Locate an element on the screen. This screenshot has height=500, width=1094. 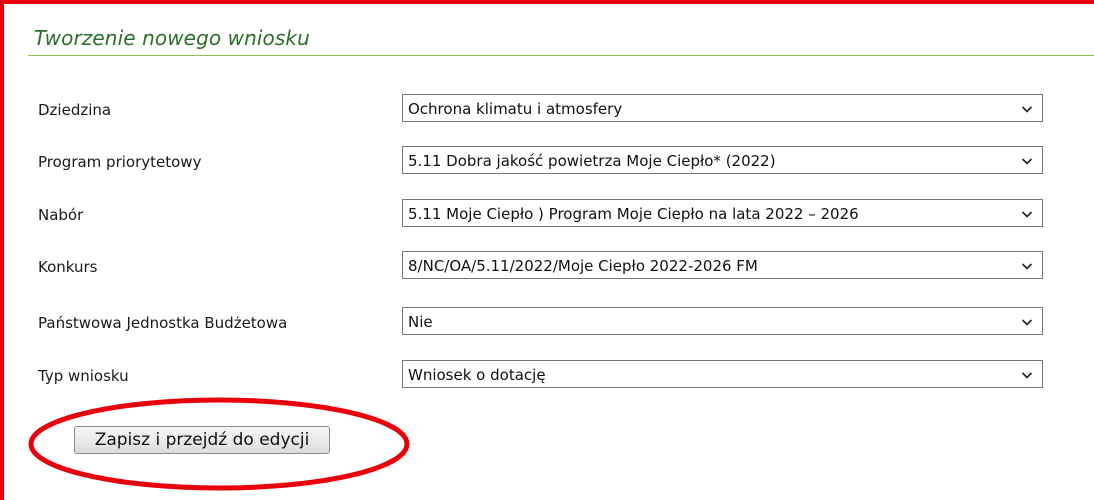
pjb-select: Nie is located at coordinates (722, 321).